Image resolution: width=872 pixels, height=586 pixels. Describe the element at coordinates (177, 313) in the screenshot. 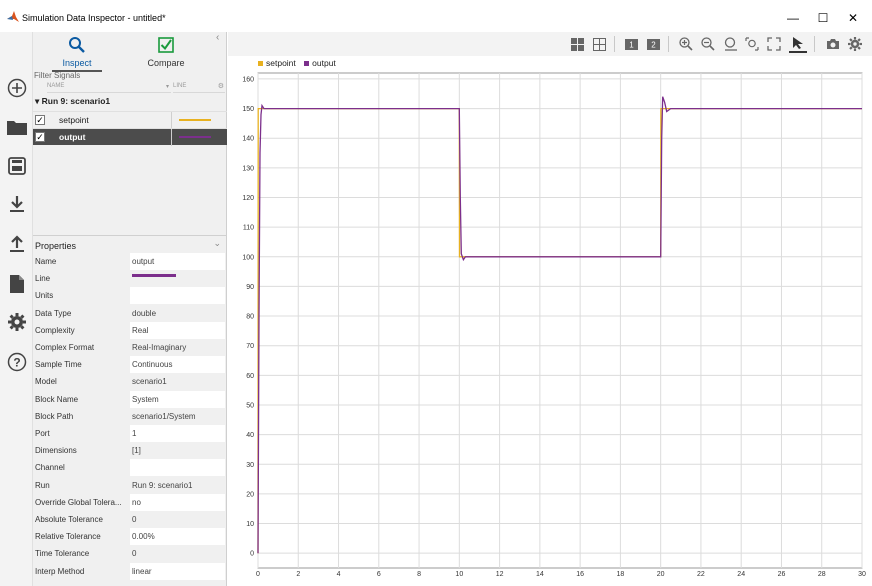

I see `property-value: double` at that location.